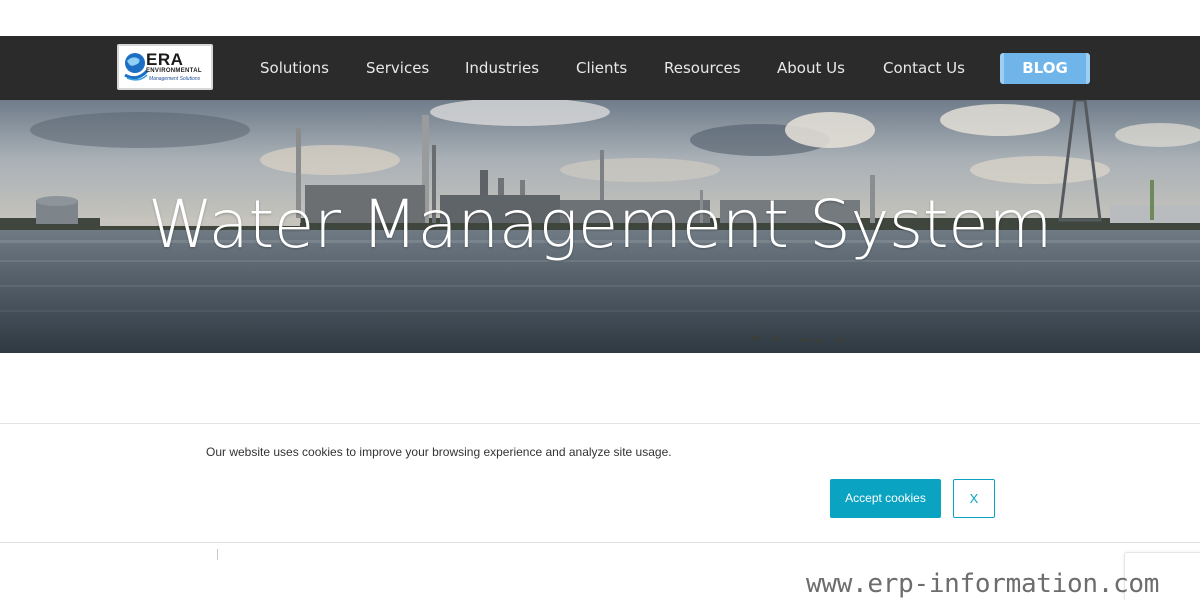  What do you see at coordinates (175, 79) in the screenshot?
I see `logo-tagline: Management Solutions` at bounding box center [175, 79].